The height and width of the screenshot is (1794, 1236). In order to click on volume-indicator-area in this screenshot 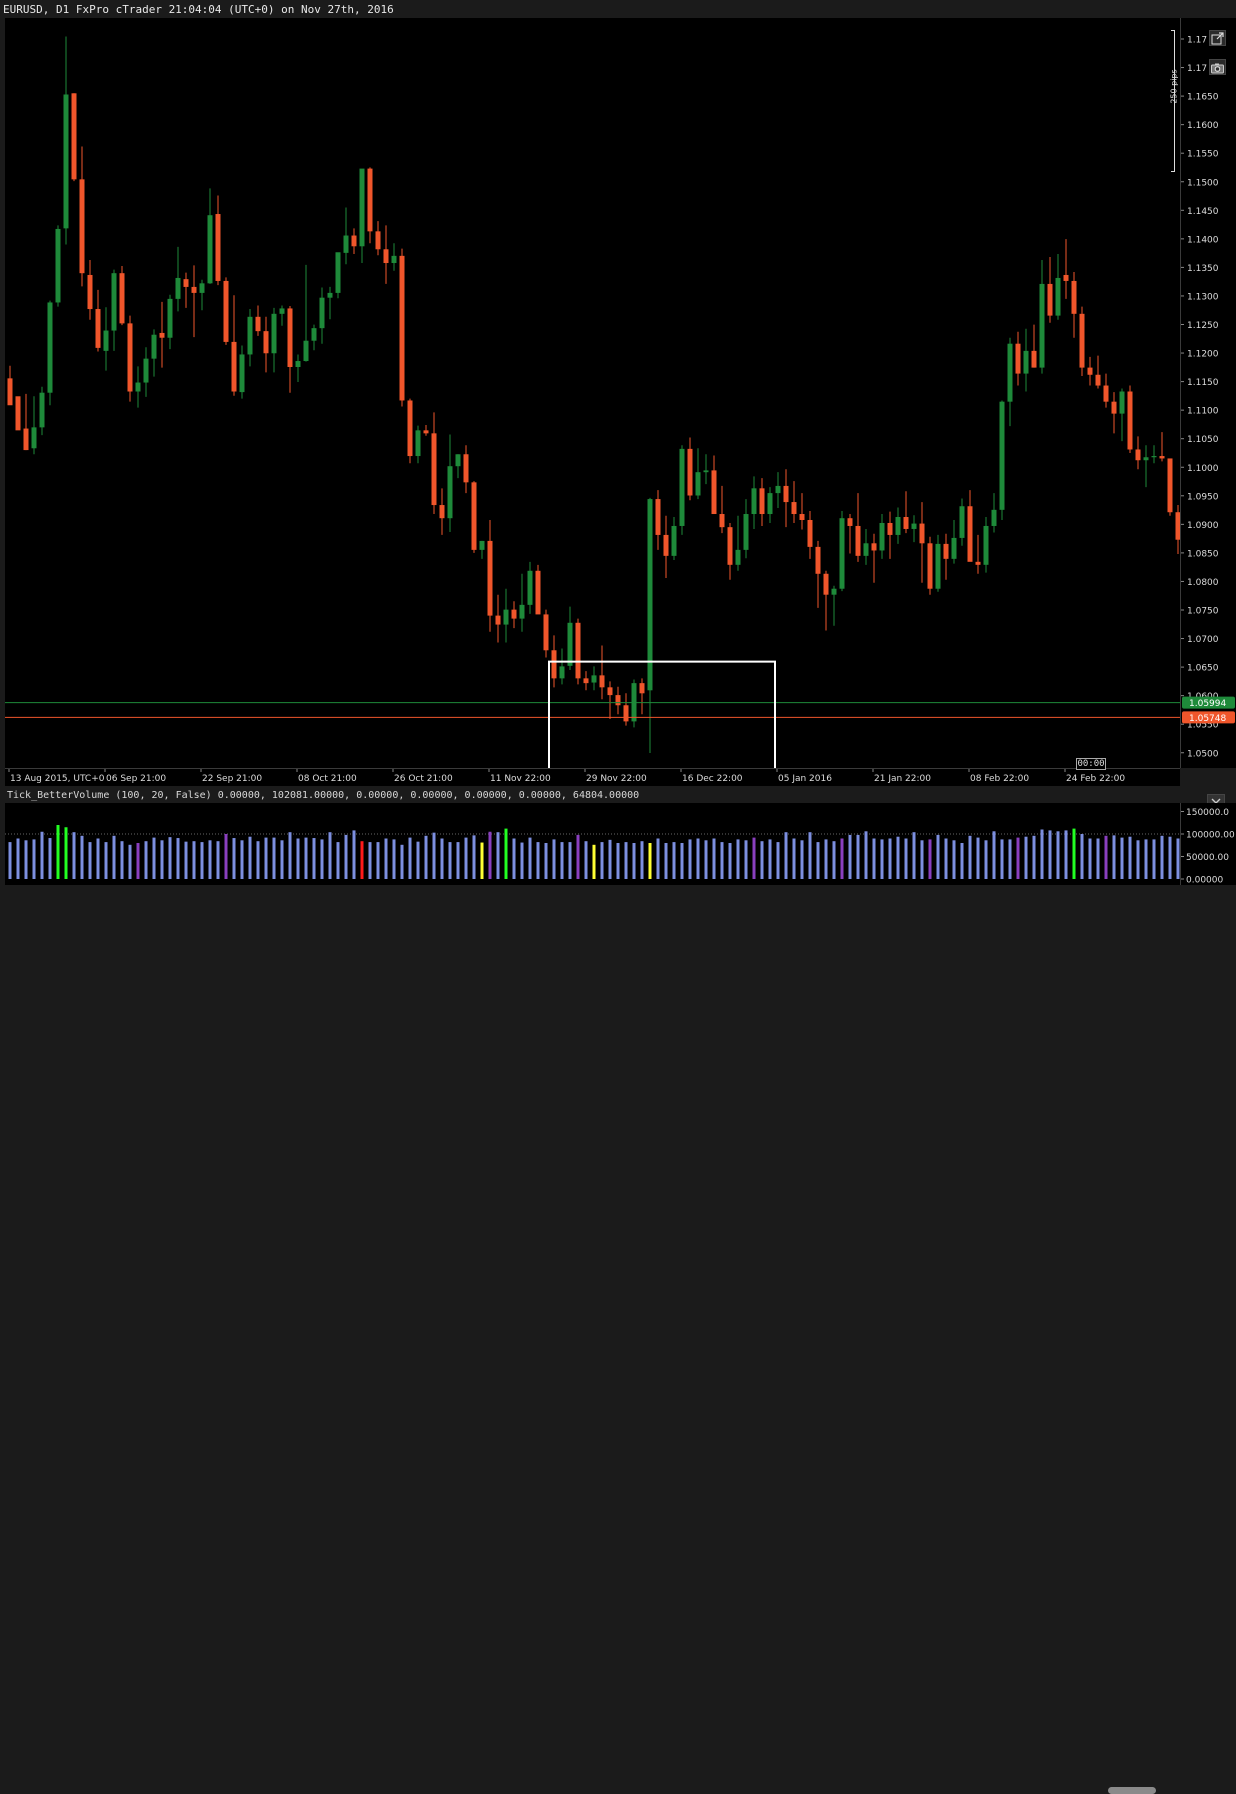, I will do `click(620, 844)`.